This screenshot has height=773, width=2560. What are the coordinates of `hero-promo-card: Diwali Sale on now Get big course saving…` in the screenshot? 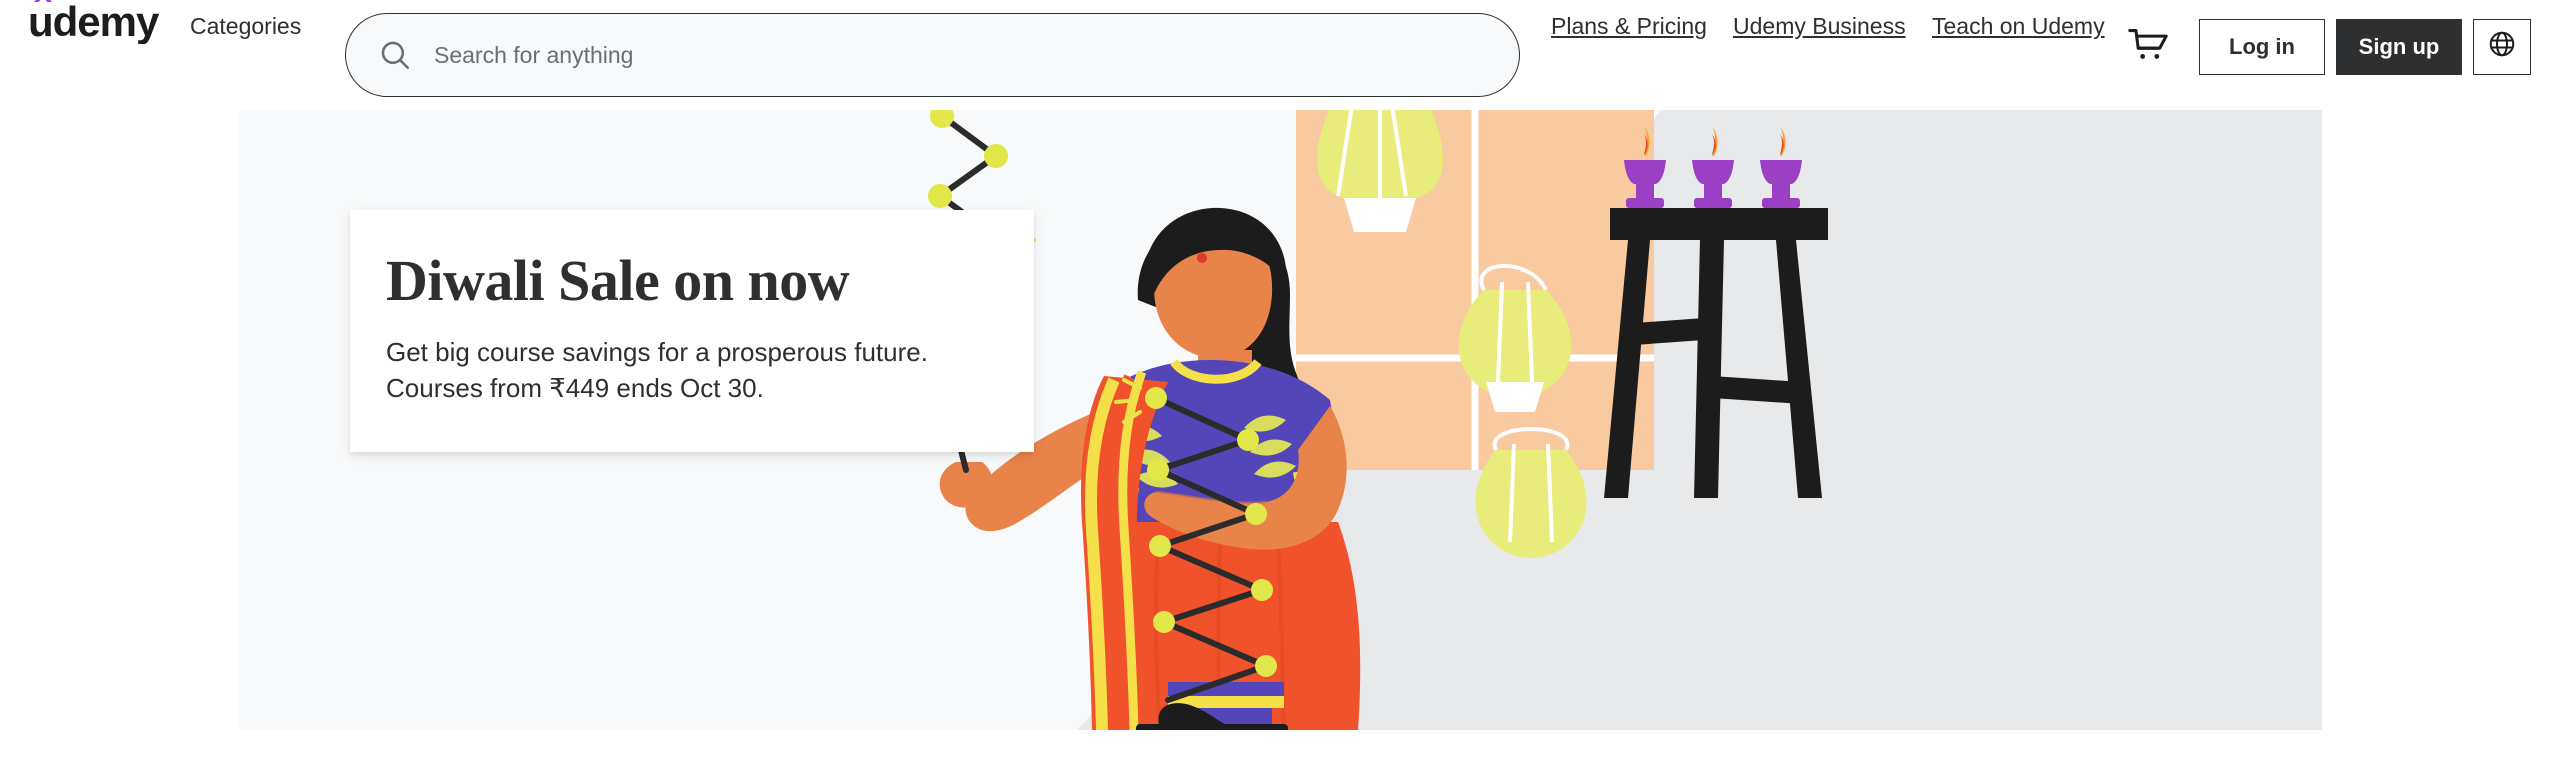 It's located at (692, 331).